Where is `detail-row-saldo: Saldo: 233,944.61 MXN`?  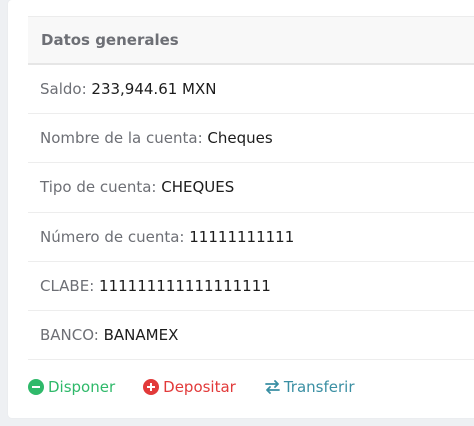
detail-row-saldo: Saldo: 233,944.61 MXN is located at coordinates (251, 90).